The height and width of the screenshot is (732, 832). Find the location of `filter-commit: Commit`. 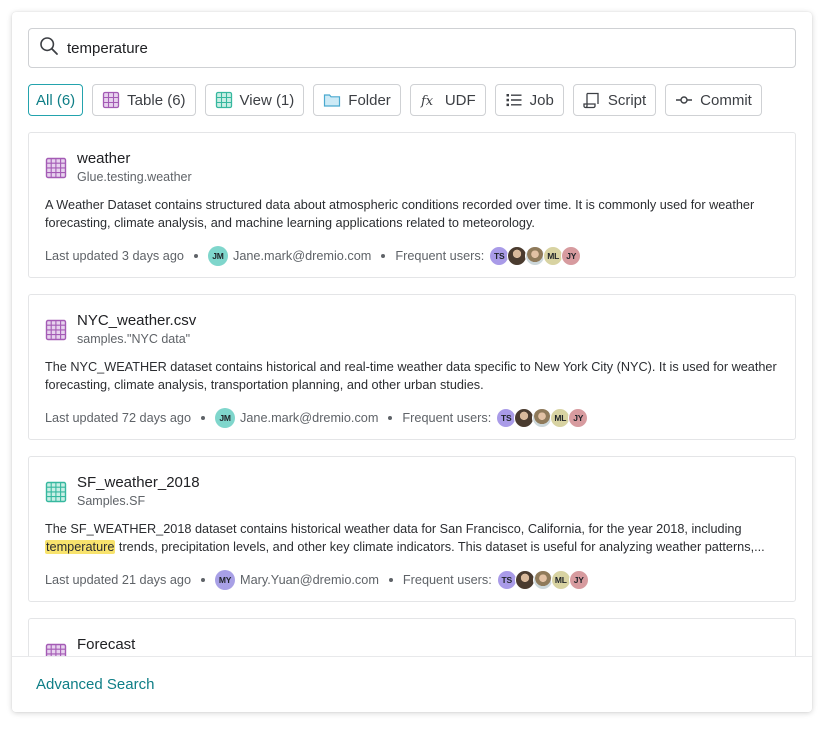

filter-commit: Commit is located at coordinates (713, 100).